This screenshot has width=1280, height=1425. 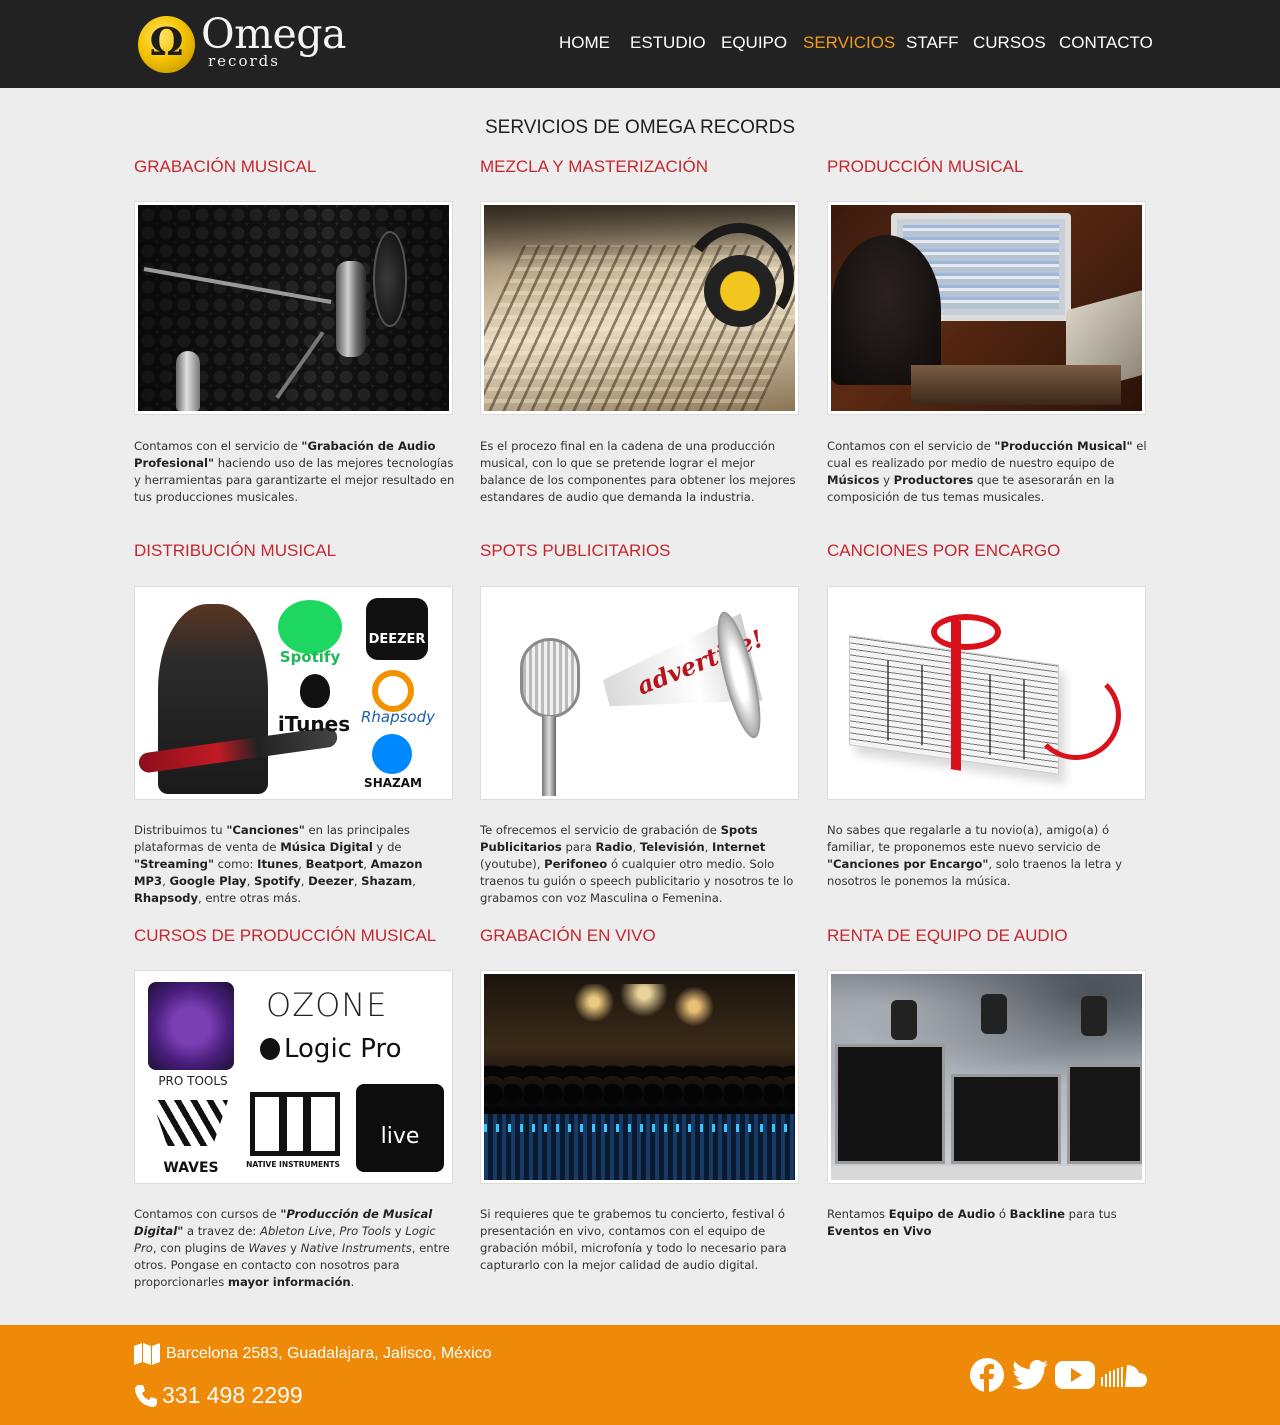 I want to click on waves-label: WAVES, so click(x=191, y=1168).